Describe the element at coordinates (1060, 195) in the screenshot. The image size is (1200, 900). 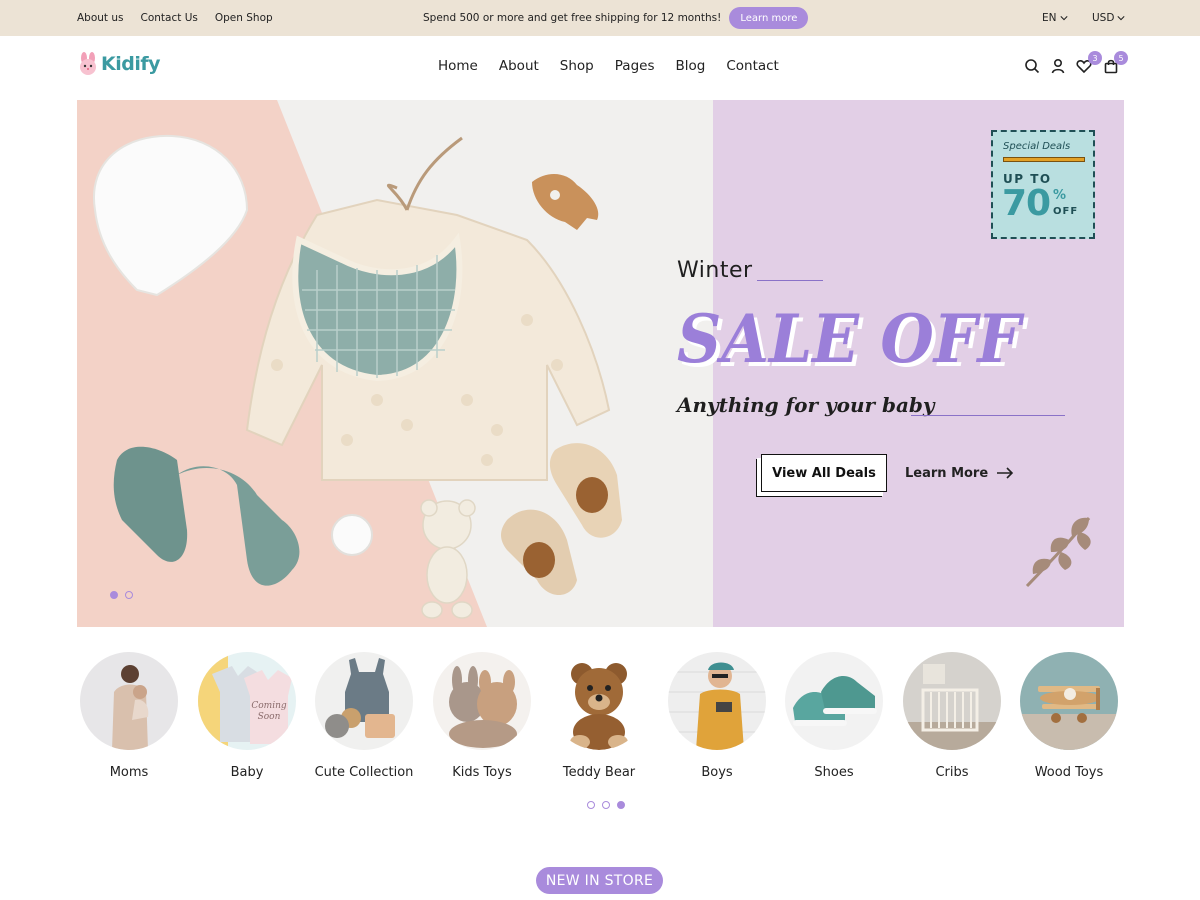
I see `deal-percent: %` at that location.